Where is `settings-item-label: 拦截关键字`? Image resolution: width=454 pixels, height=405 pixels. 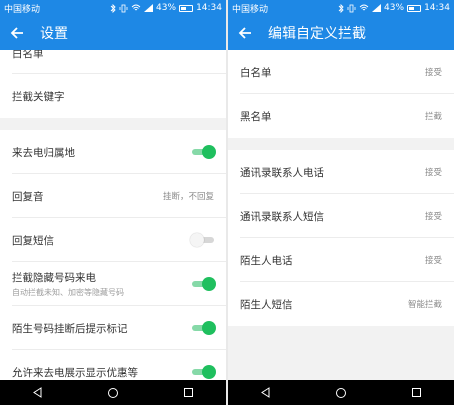 settings-item-label: 拦截关键字 is located at coordinates (38, 96).